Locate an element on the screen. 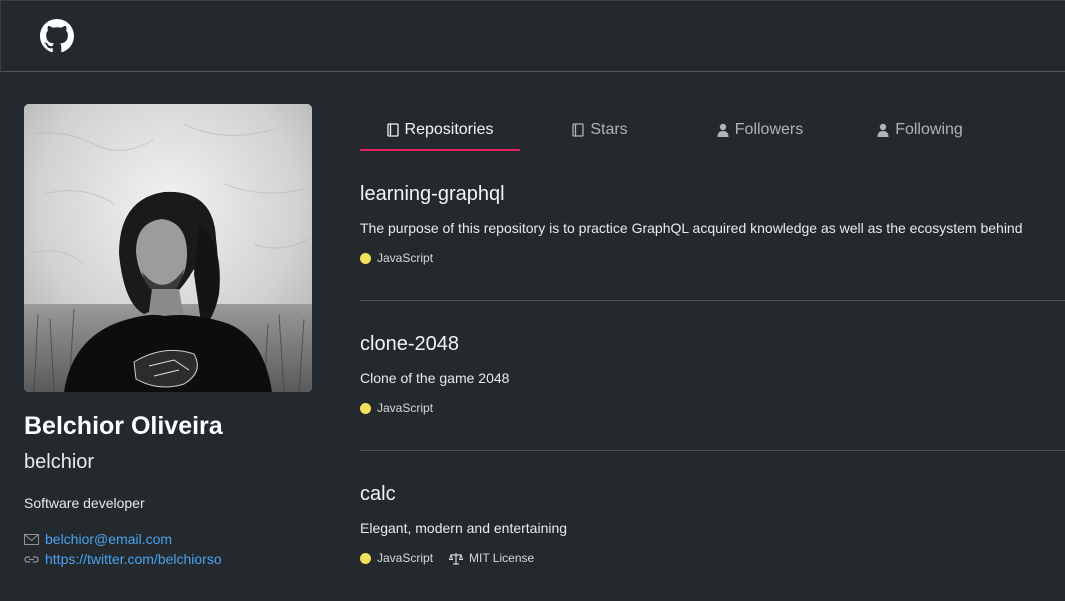 Image resolution: width=1065 pixels, height=601 pixels. email-row: belchior@email.com is located at coordinates (98, 539).